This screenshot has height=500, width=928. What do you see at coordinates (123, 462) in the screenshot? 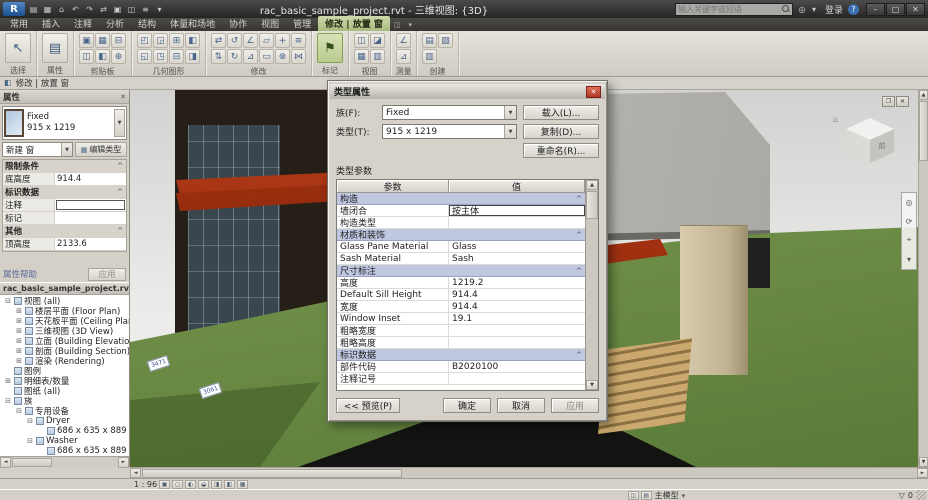
I see `scroll-right-icon` at bounding box center [123, 462].